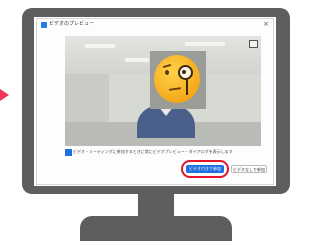 Image resolution: width=320 pixels, height=241 pixels. What do you see at coordinates (156, 206) in the screenshot?
I see `monitor-neck` at bounding box center [156, 206].